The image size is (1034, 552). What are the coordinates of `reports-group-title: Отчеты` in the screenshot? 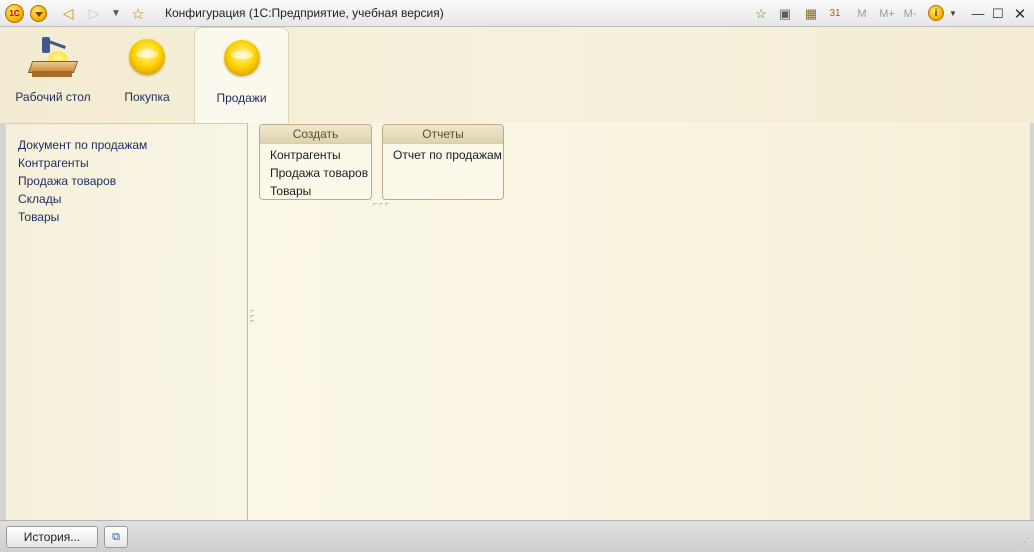 It's located at (443, 134).